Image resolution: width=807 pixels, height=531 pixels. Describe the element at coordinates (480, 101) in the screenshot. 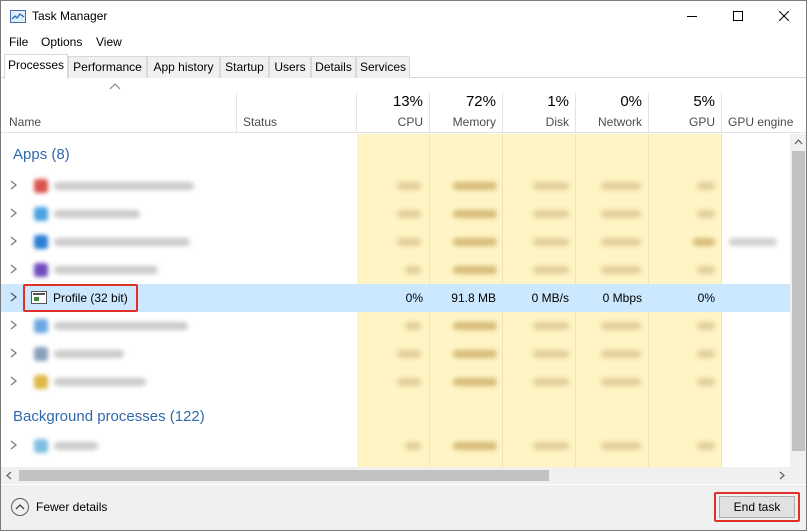

I see `memory-percent: 72%` at that location.